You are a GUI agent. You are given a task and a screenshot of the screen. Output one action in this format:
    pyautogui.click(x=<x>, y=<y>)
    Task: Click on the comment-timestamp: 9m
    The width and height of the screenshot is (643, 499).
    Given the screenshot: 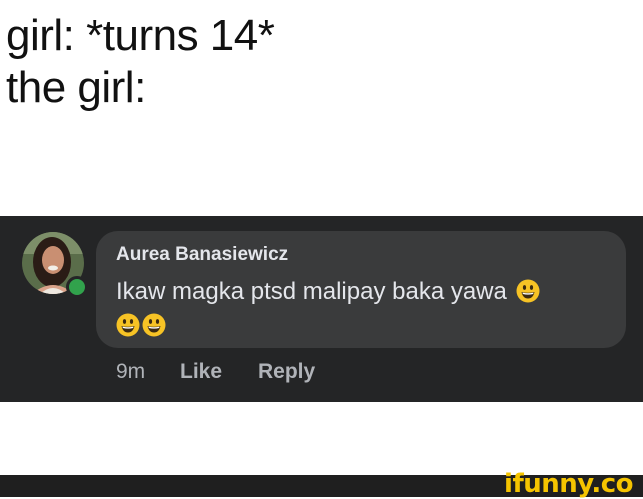 What is the action you would take?
    pyautogui.click(x=131, y=371)
    